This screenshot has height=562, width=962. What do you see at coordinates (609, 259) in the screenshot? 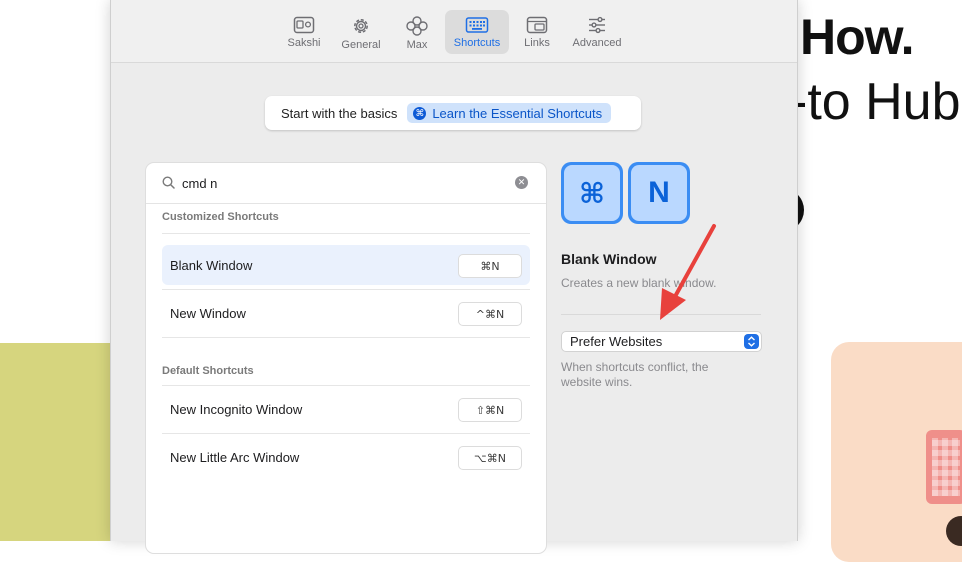
I see `shortcut-detail-title: Blank Window` at bounding box center [609, 259].